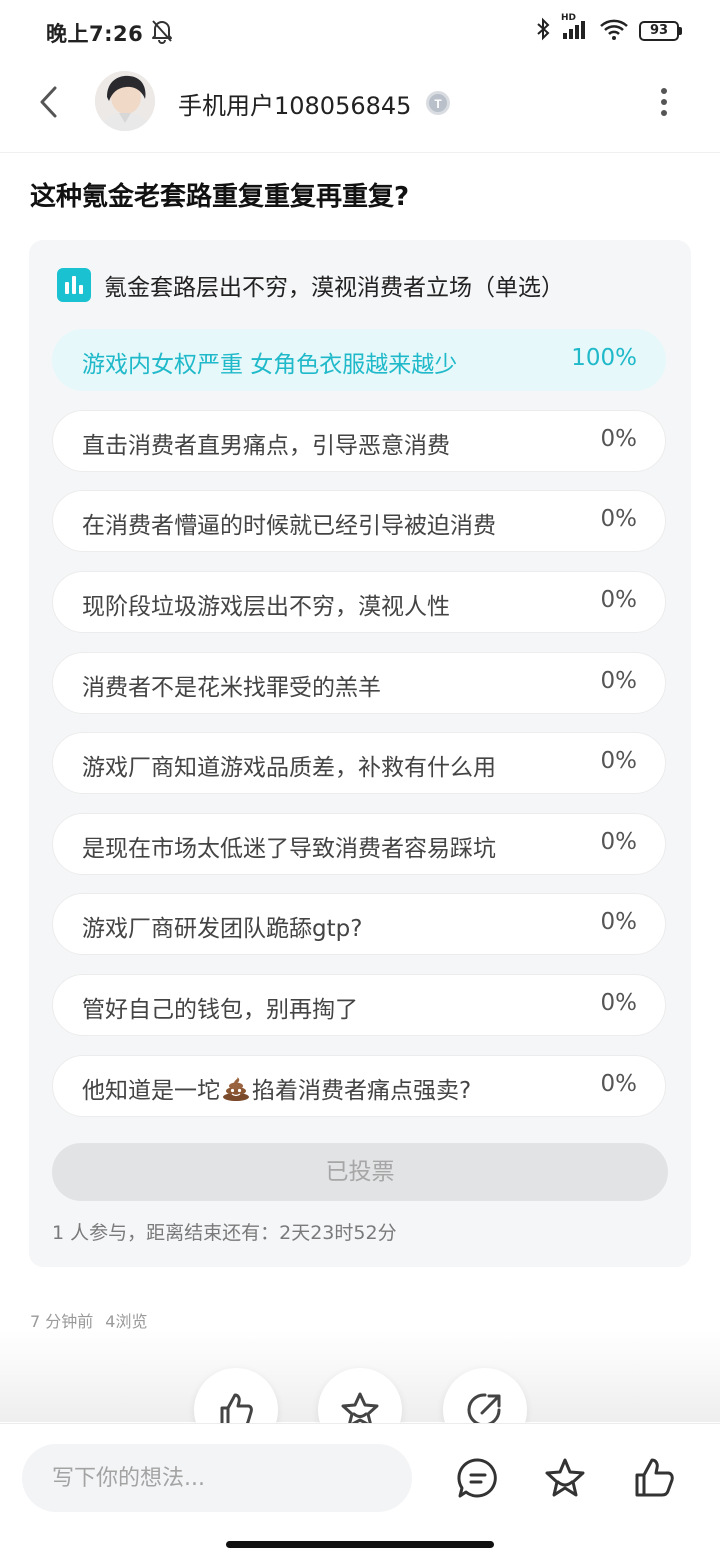 Image resolution: width=720 pixels, height=1561 pixels. Describe the element at coordinates (565, 1480) in the screenshot. I see `favorite-icon` at that location.